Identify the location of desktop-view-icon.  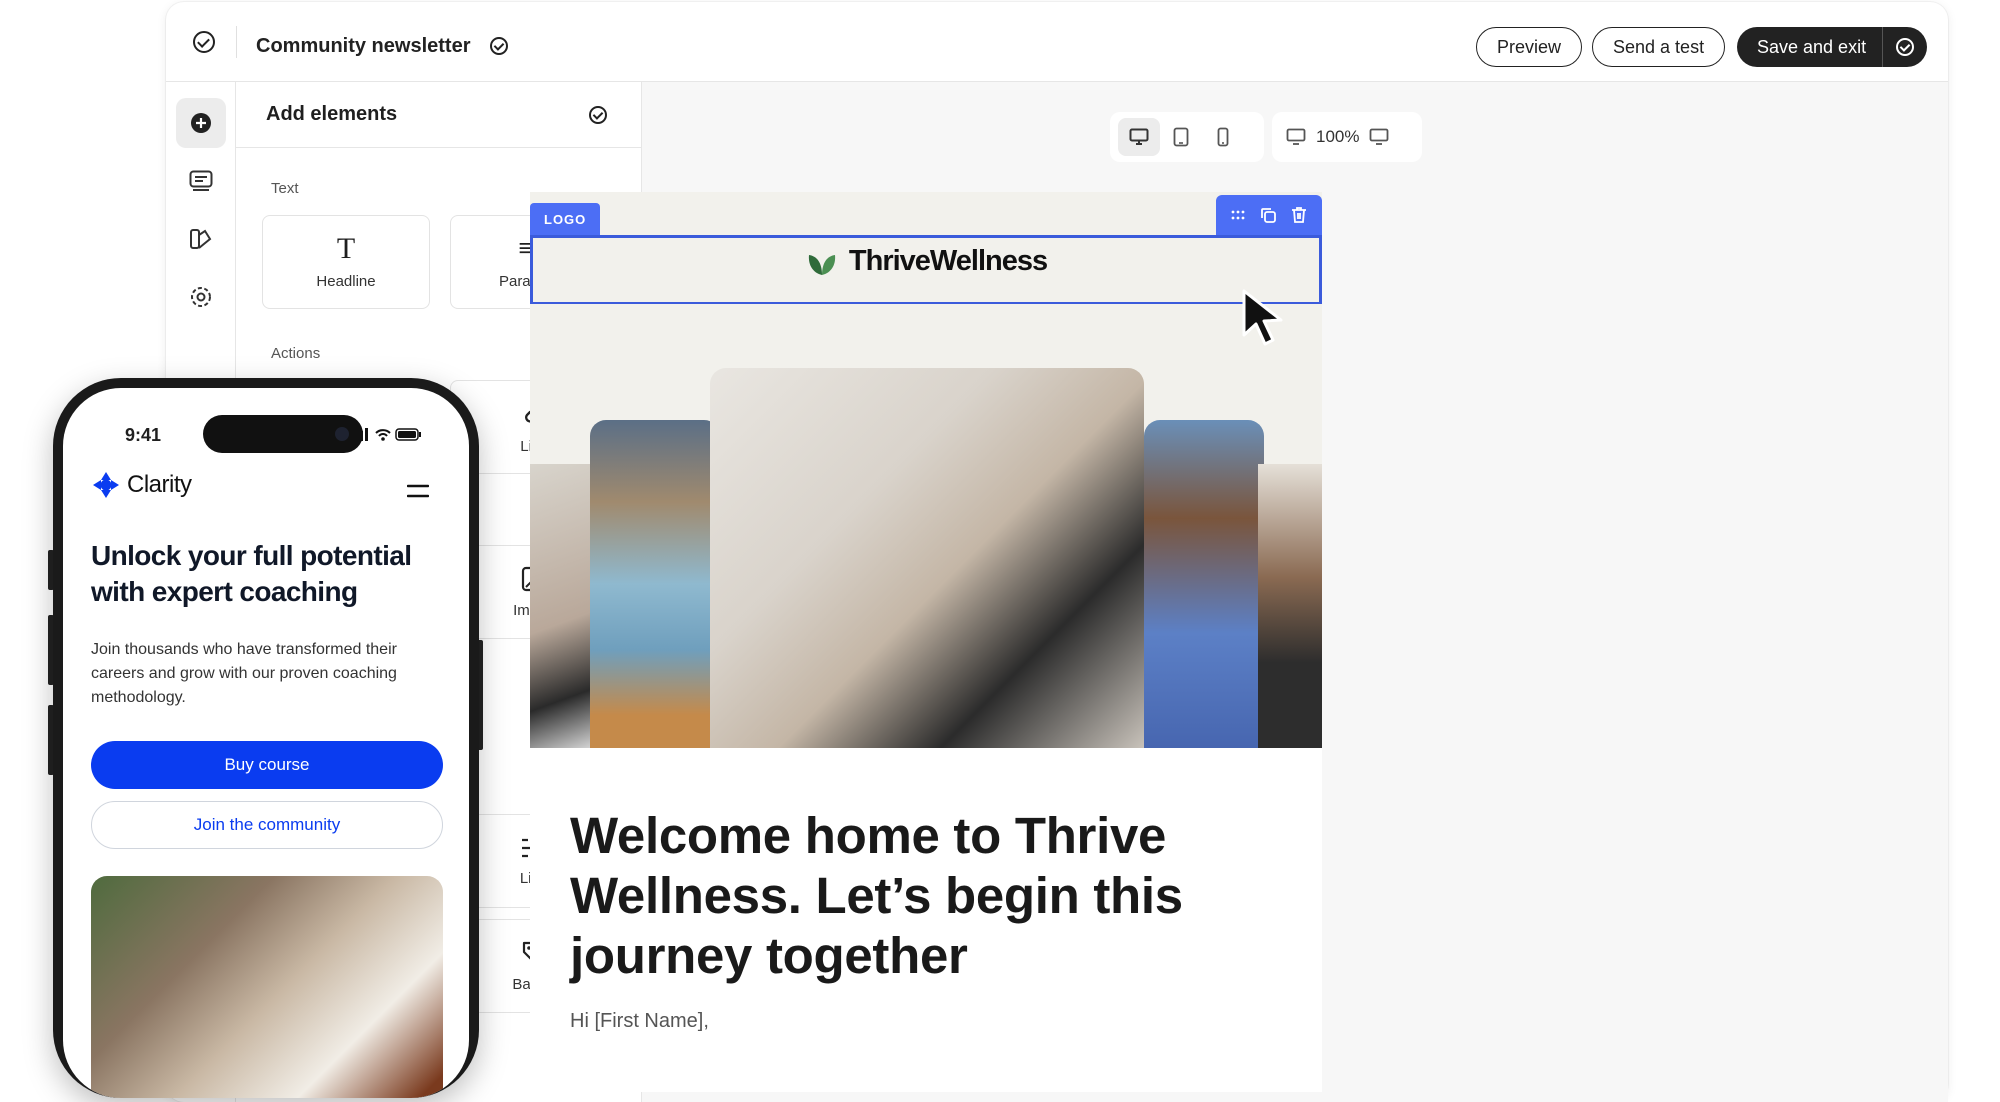
(1139, 137).